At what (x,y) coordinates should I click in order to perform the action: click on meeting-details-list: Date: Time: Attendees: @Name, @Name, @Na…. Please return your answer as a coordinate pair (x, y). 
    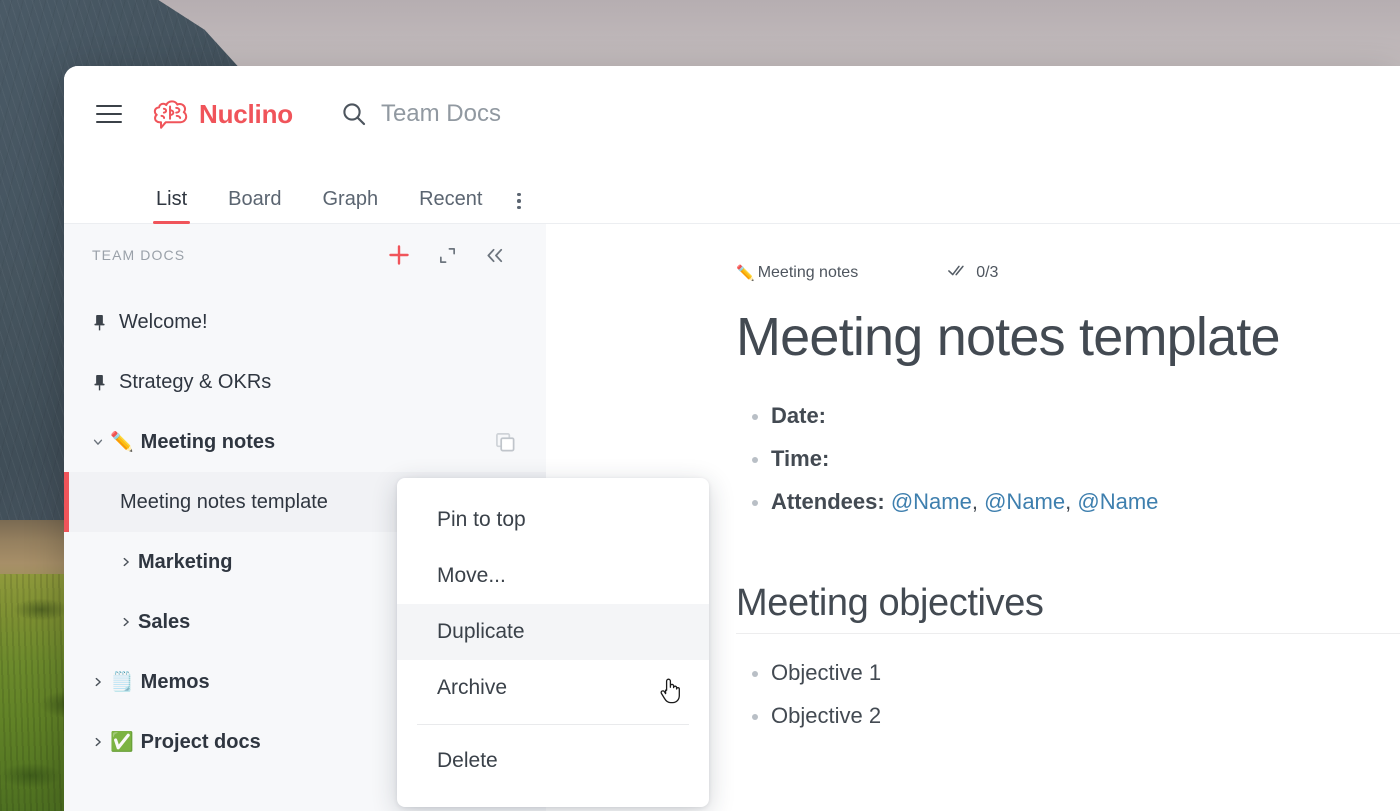
    Looking at the image, I should click on (1068, 469).